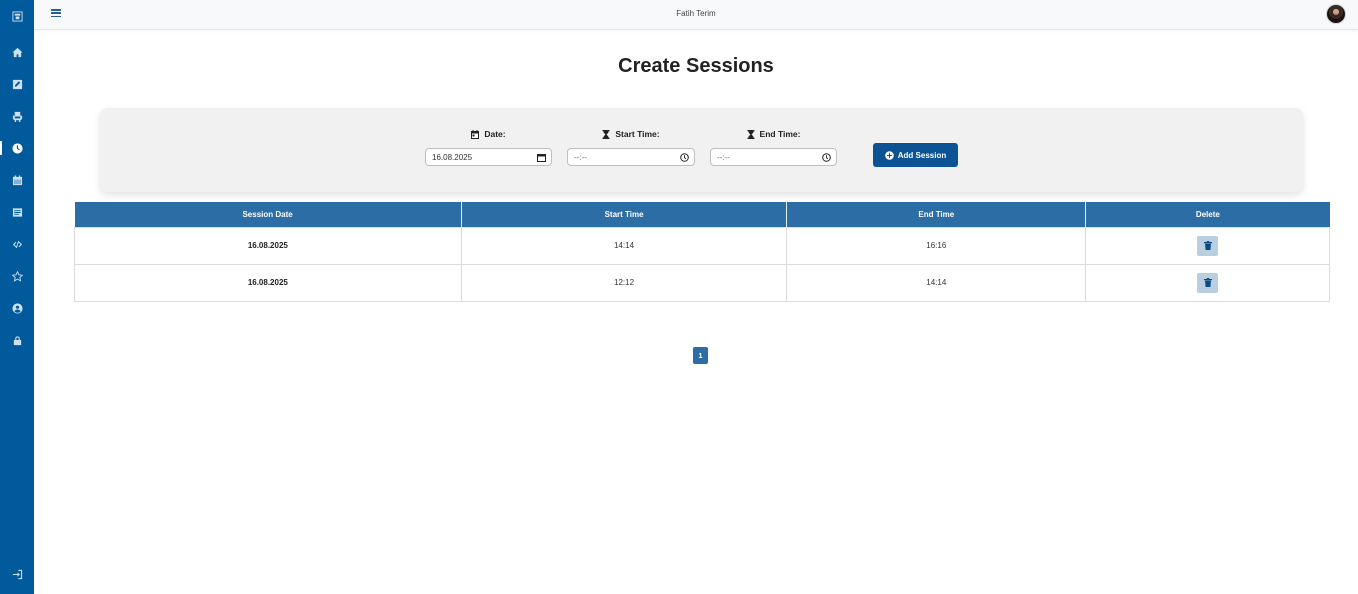 This screenshot has height=594, width=1358. What do you see at coordinates (17, 16) in the screenshot?
I see `logo-icon` at bounding box center [17, 16].